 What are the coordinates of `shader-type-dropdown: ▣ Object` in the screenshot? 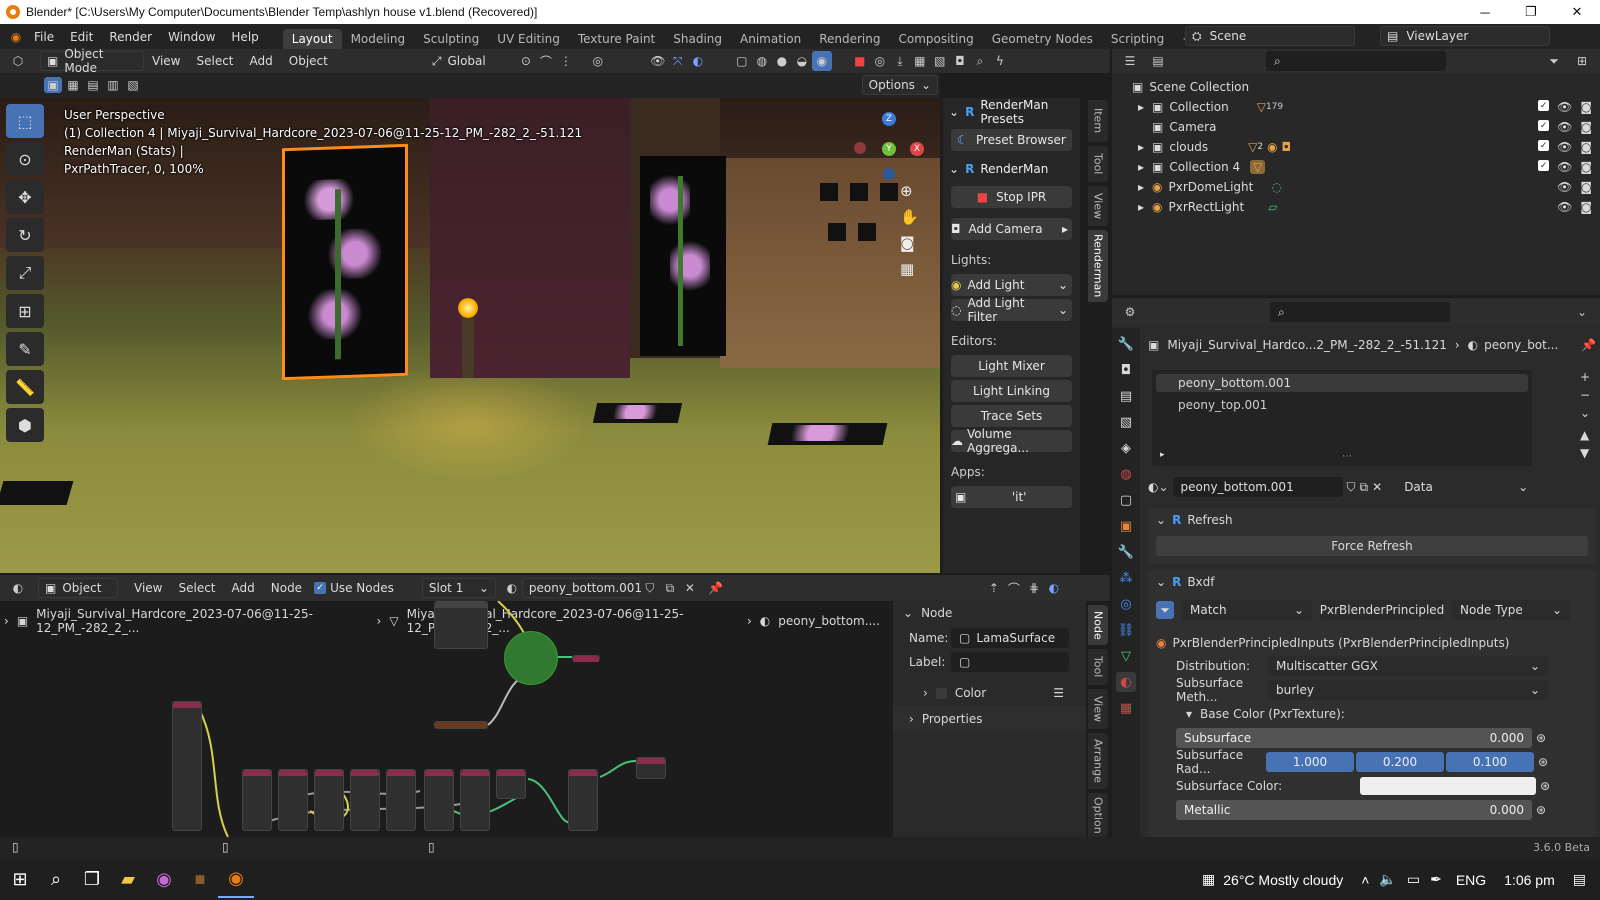 It's located at (78, 588).